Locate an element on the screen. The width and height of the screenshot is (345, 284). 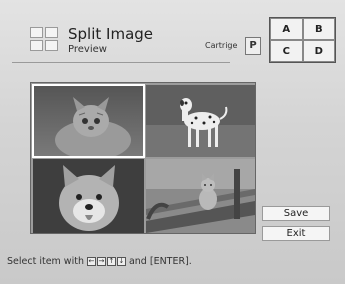
layout-cell-d: D is located at coordinates (318, 51).